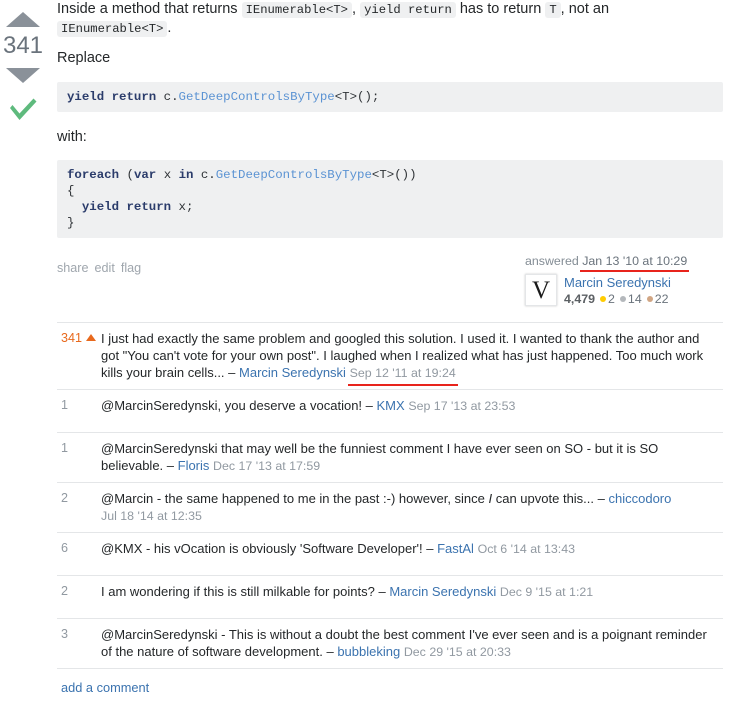  I want to click on comment-user-link: KMX, so click(391, 405).